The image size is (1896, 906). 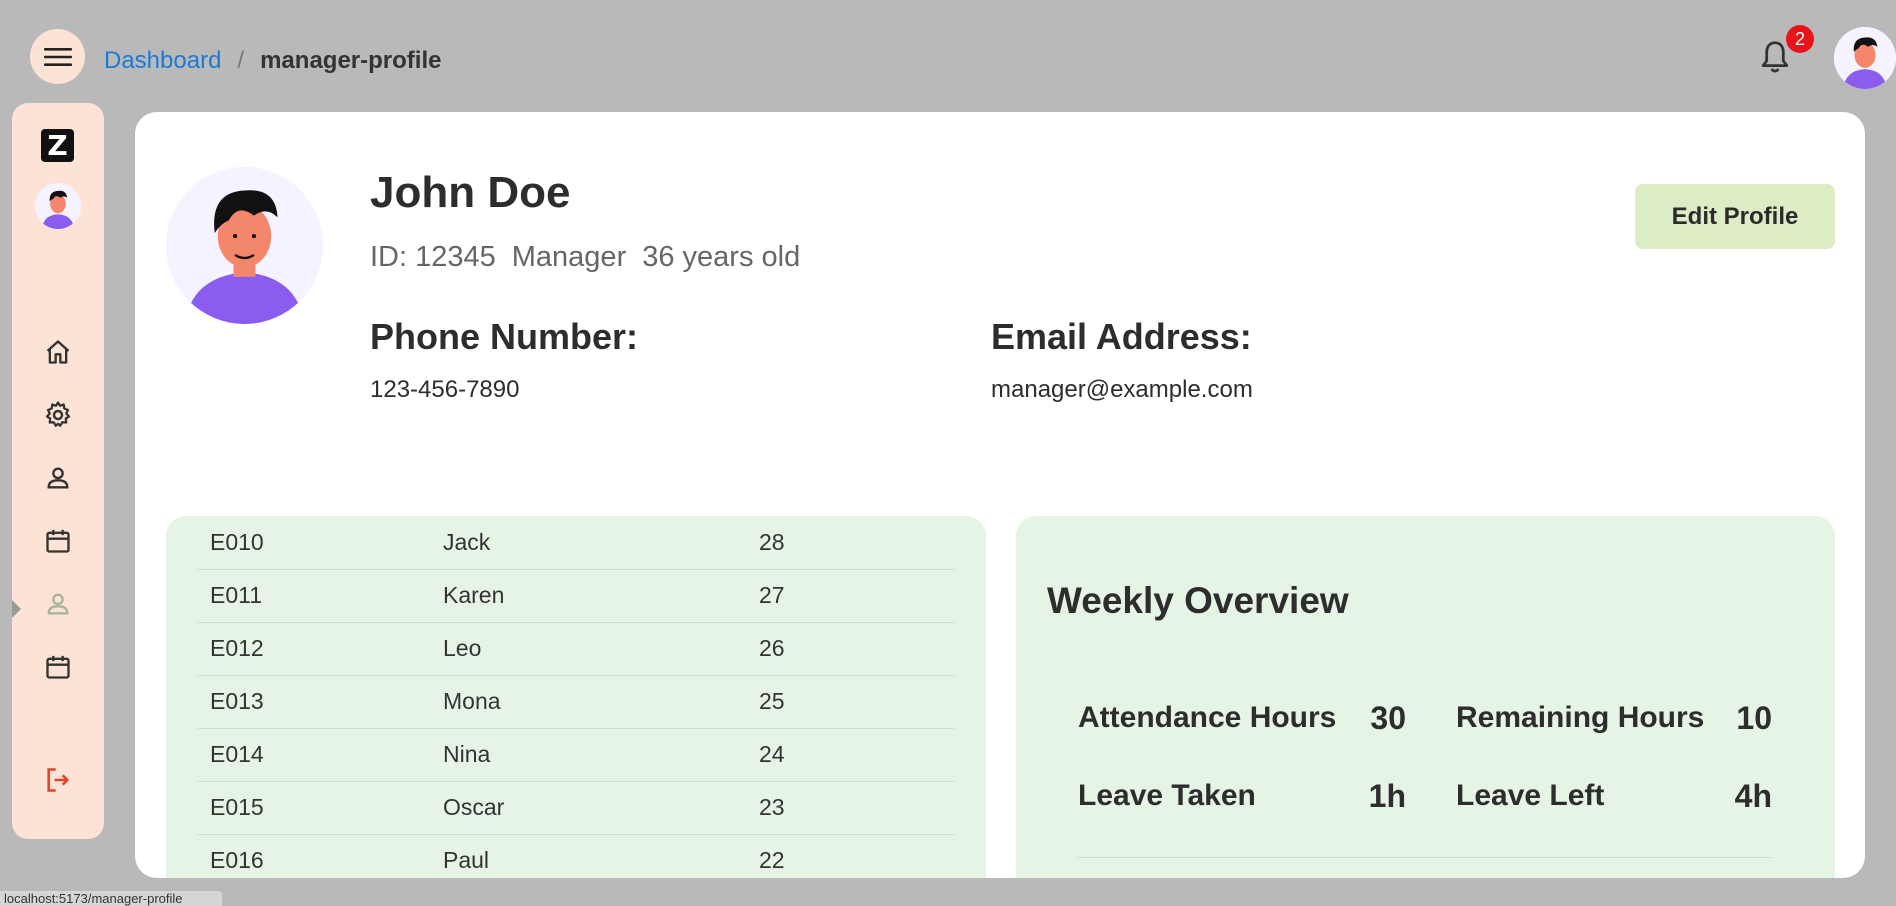 I want to click on active-indicator, so click(x=16, y=609).